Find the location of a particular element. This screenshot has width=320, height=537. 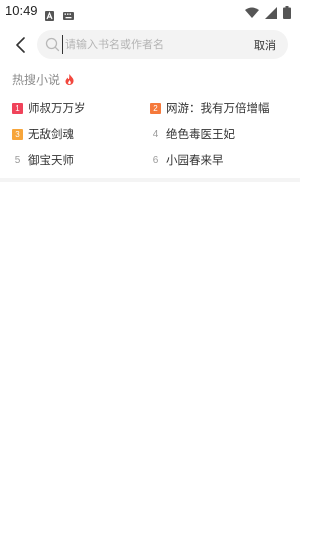

status-time: 10:49 is located at coordinates (21, 10).